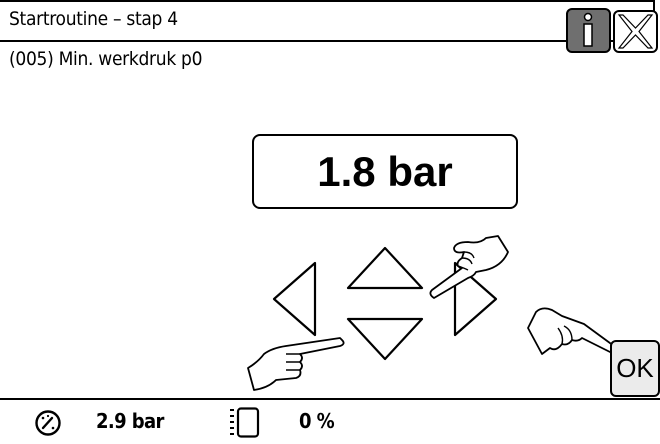  I want to click on title-bar: Startroutine – stap 4, so click(327, 21).